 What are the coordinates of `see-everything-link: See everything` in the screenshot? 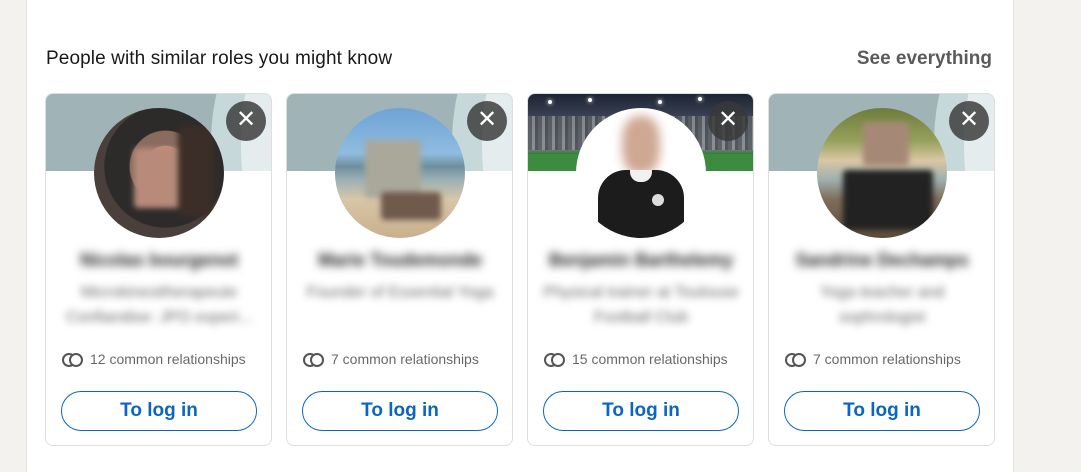 It's located at (924, 59).